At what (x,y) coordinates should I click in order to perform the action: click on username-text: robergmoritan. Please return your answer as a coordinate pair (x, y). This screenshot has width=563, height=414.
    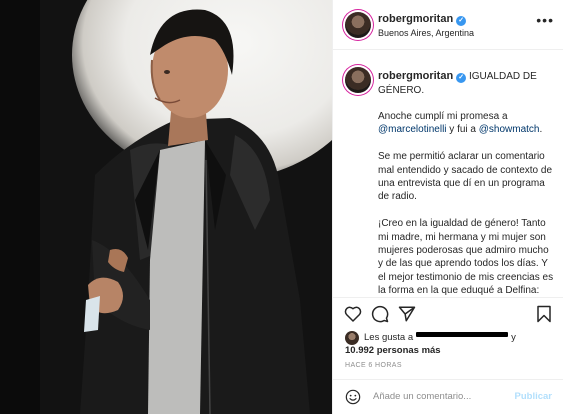
    Looking at the image, I should click on (415, 19).